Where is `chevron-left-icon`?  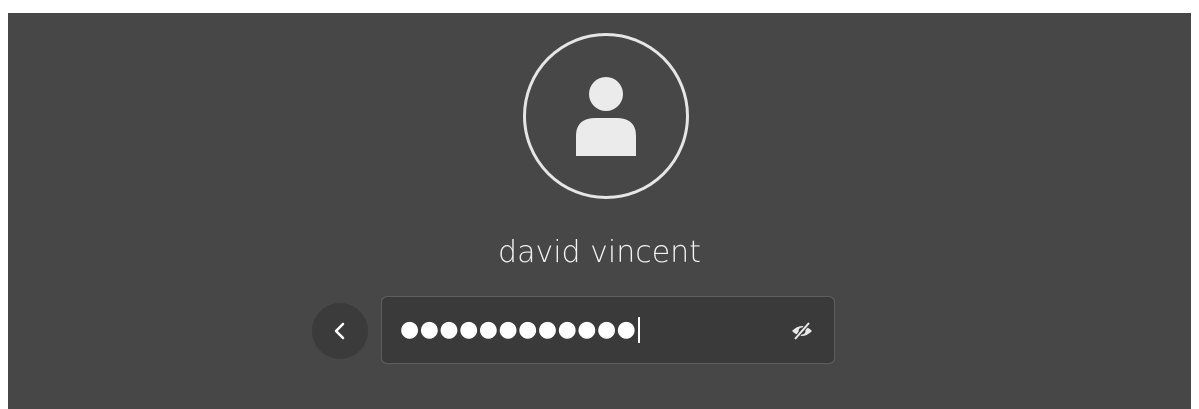 chevron-left-icon is located at coordinates (339, 331).